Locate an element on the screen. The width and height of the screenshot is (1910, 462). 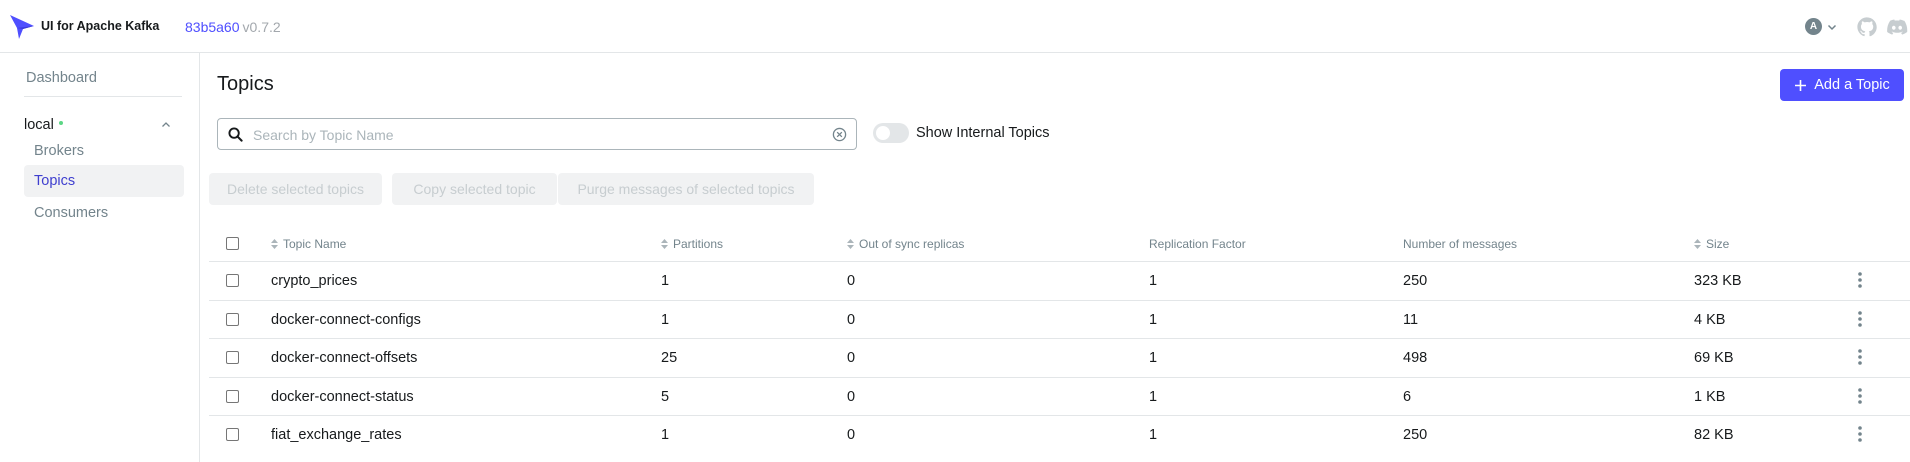
chevron-down-icon is located at coordinates (1832, 27).